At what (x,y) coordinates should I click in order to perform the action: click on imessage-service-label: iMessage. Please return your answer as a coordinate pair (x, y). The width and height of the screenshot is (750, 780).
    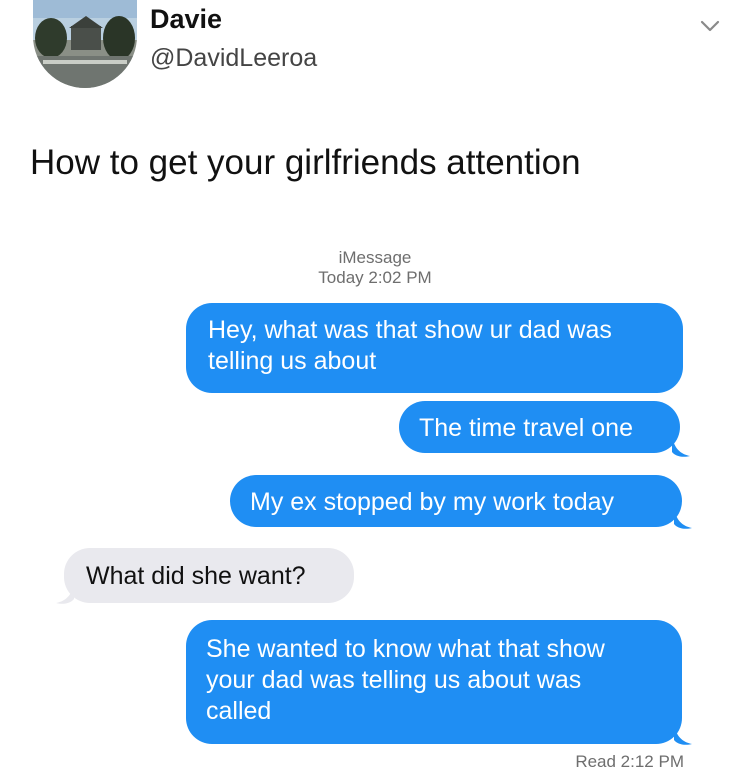
    Looking at the image, I should click on (375, 257).